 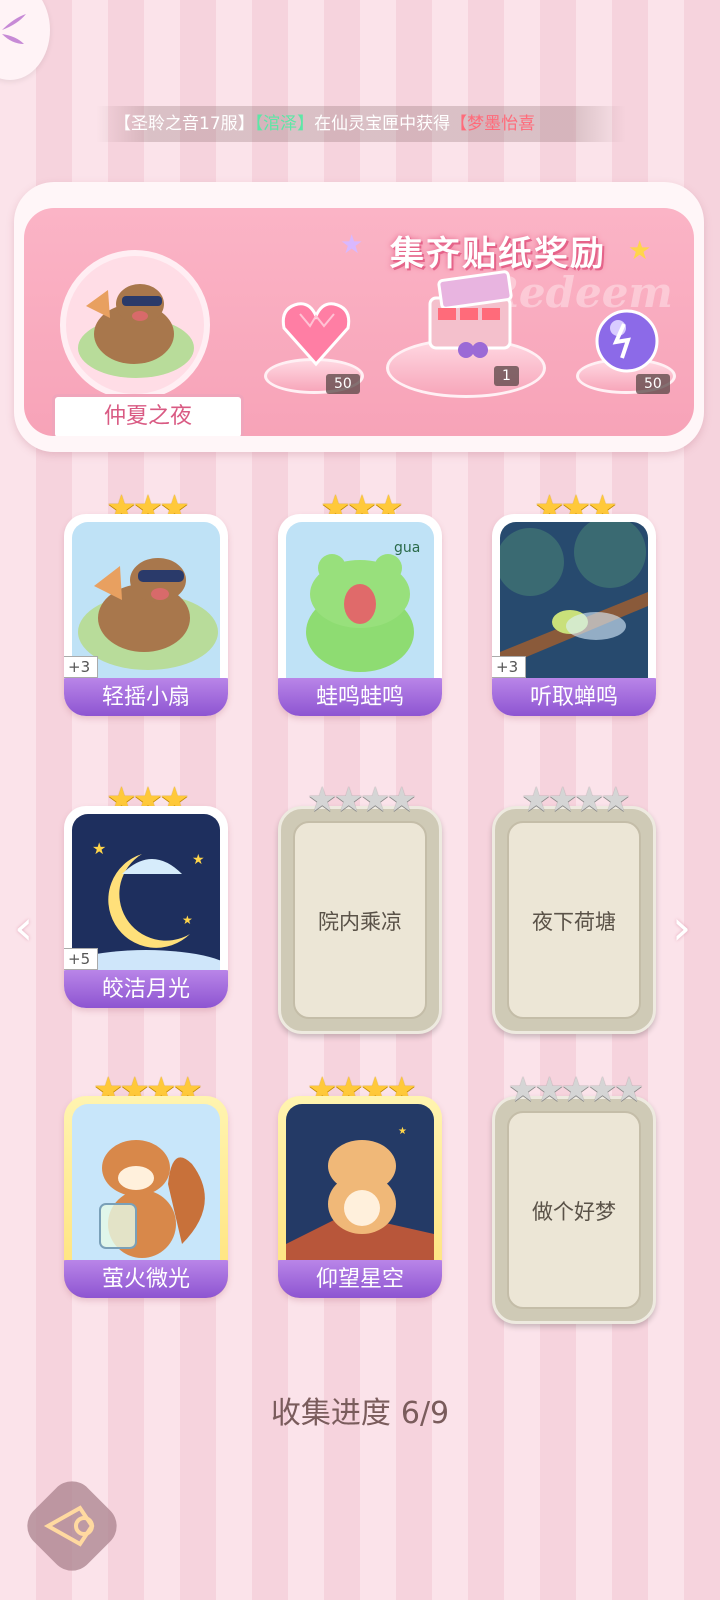 What do you see at coordinates (81, 959) in the screenshot?
I see `duplicate-count-tag: +5` at bounding box center [81, 959].